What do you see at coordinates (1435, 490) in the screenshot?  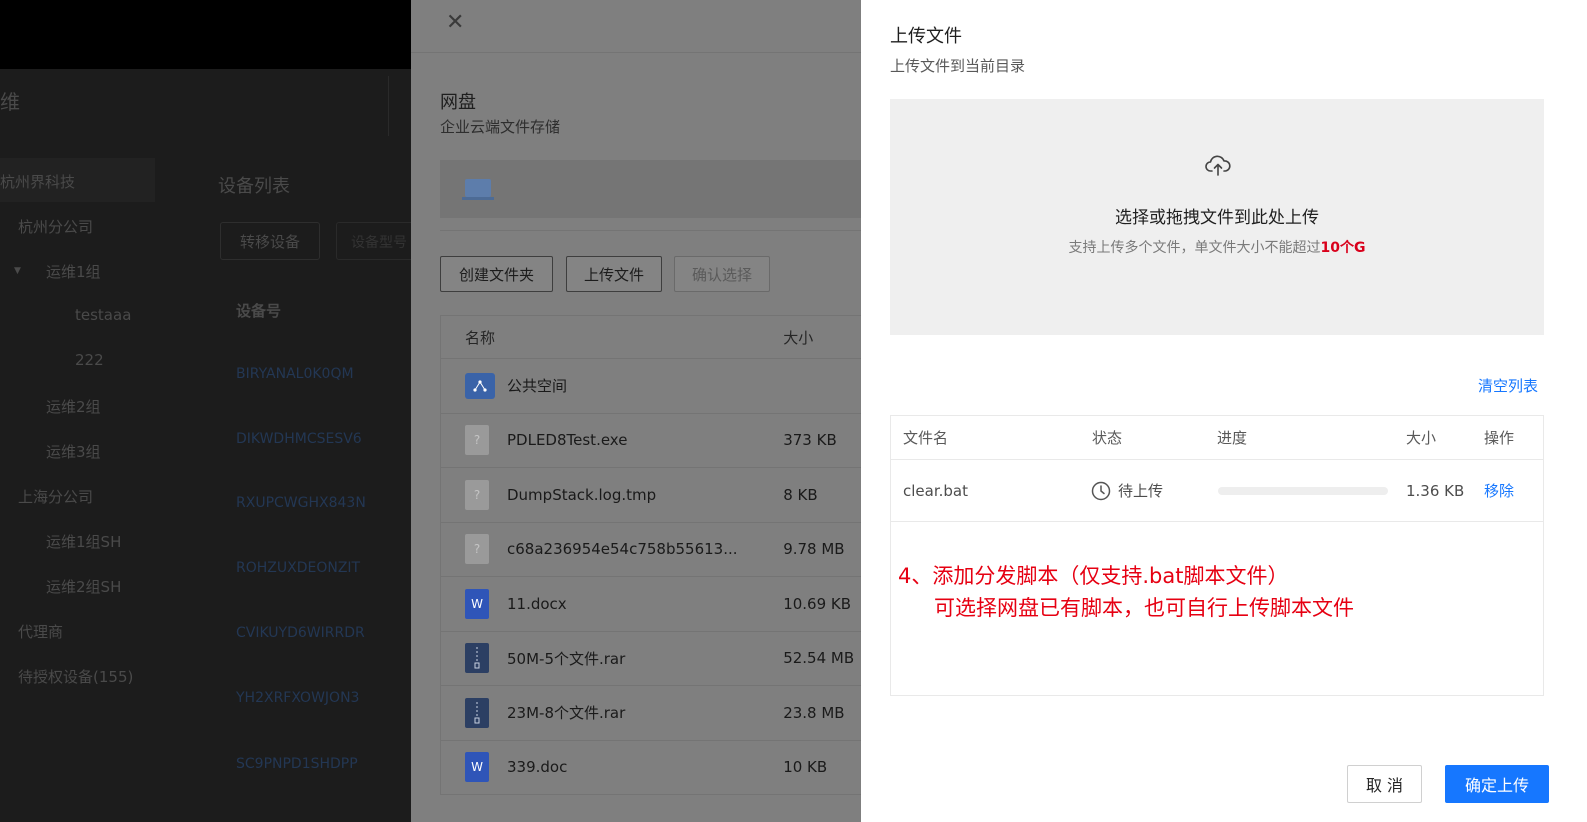 I see `upload-size: 1.36 KB` at bounding box center [1435, 490].